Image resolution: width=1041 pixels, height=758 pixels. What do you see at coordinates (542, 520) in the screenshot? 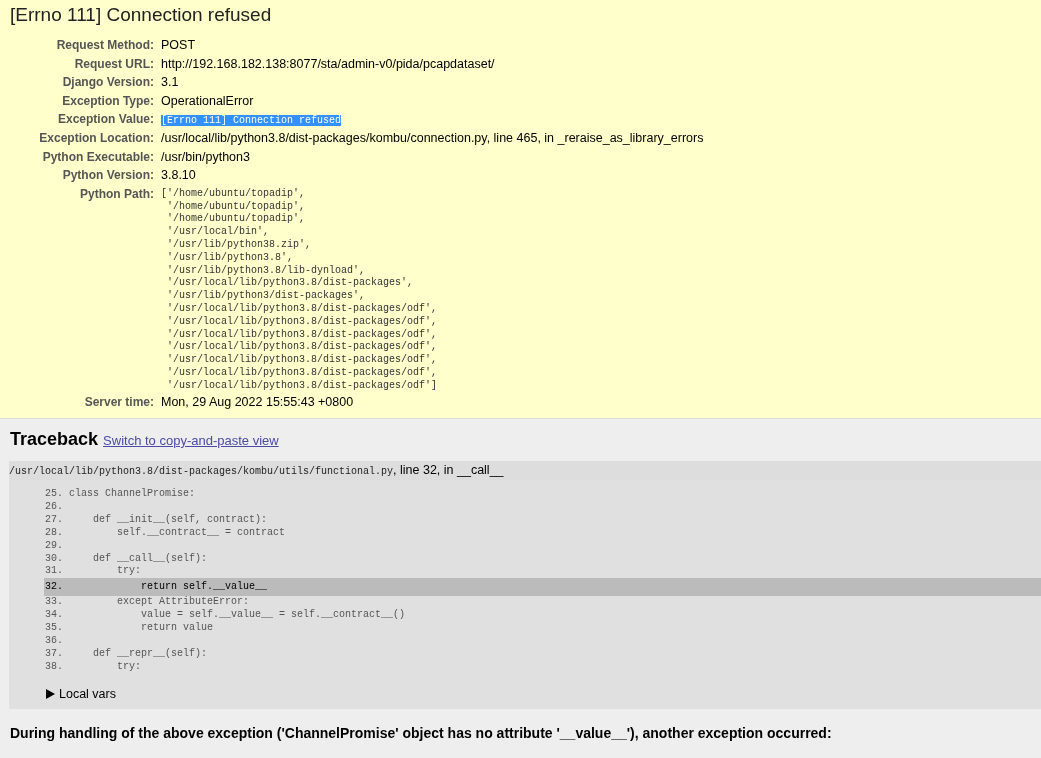
I see `code-line: 27. def __init__(self, contract):` at bounding box center [542, 520].